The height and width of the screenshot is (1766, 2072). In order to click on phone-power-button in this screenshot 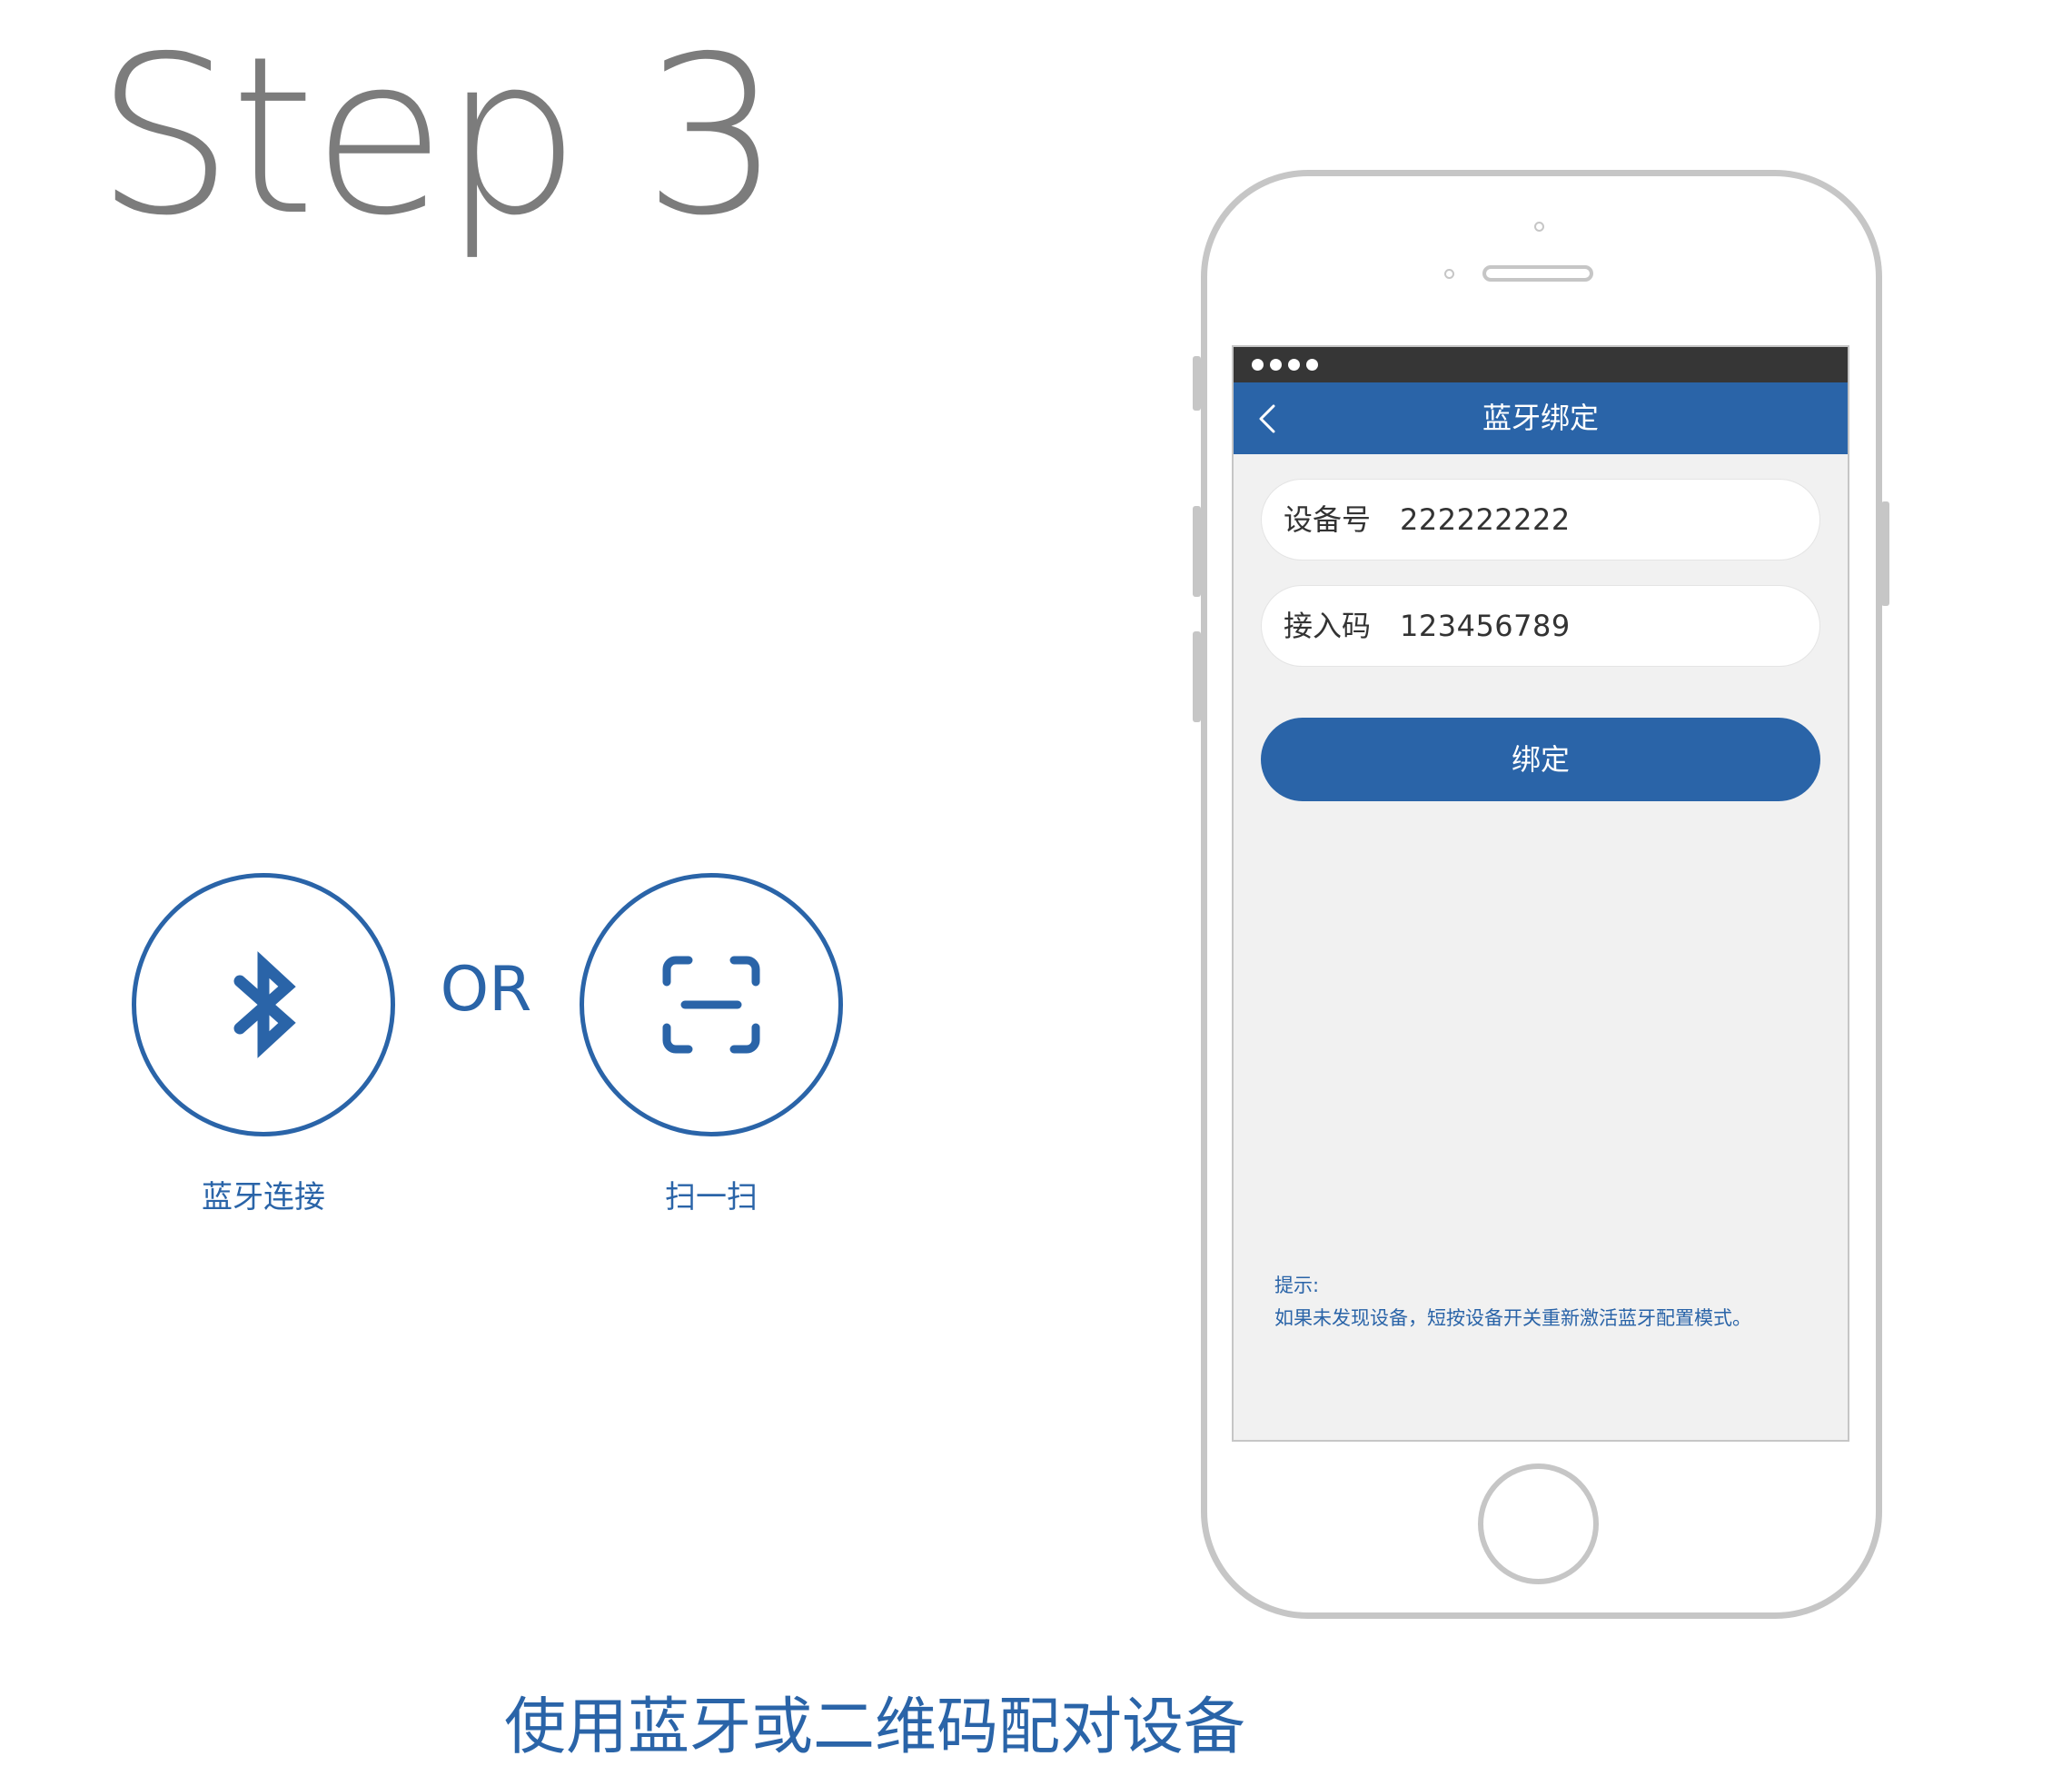, I will do `click(1885, 553)`.